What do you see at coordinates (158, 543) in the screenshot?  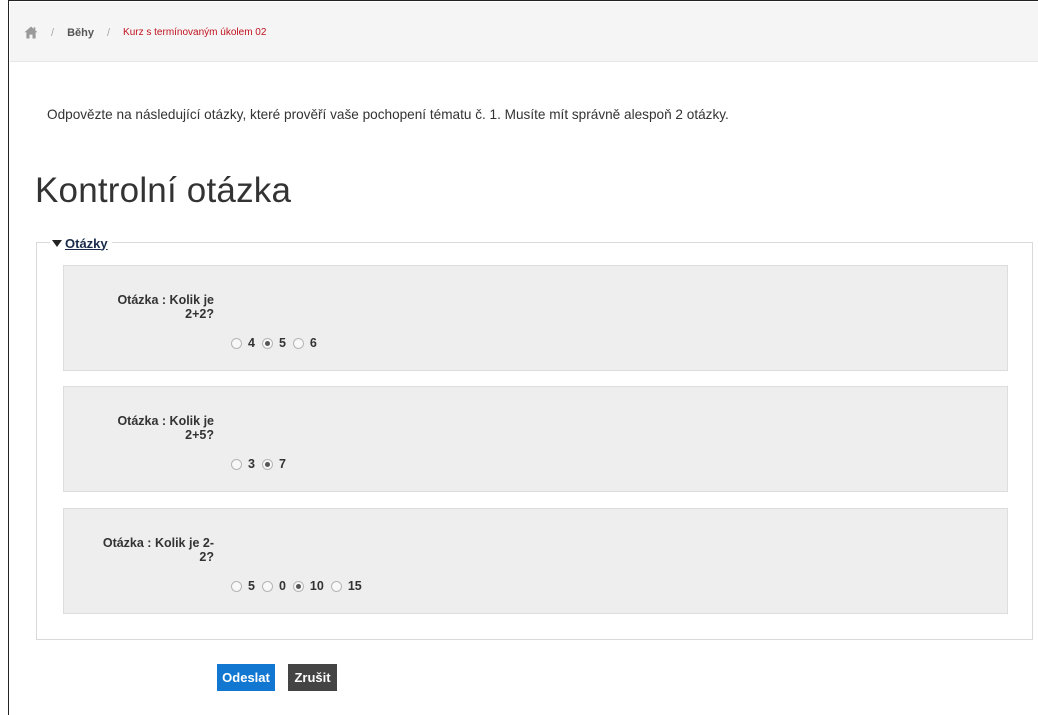 I see `question-label-line: Otázka : Kolik je 2-` at bounding box center [158, 543].